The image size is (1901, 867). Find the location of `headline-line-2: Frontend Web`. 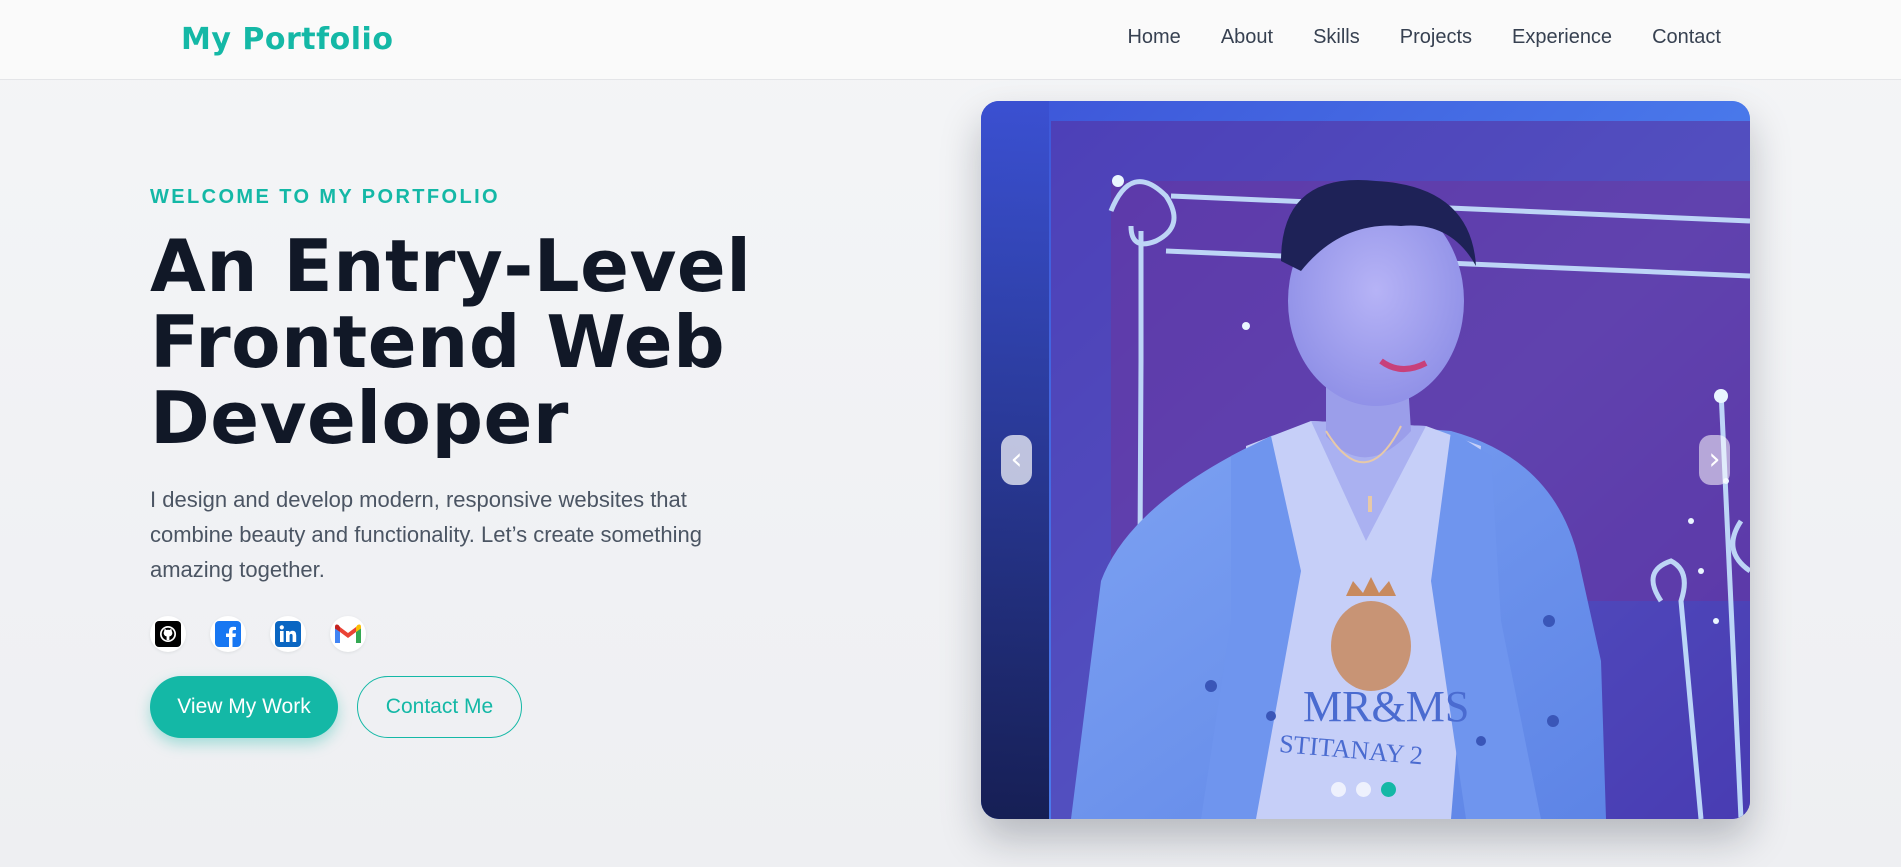

headline-line-2: Frontend Web is located at coordinates (438, 342).